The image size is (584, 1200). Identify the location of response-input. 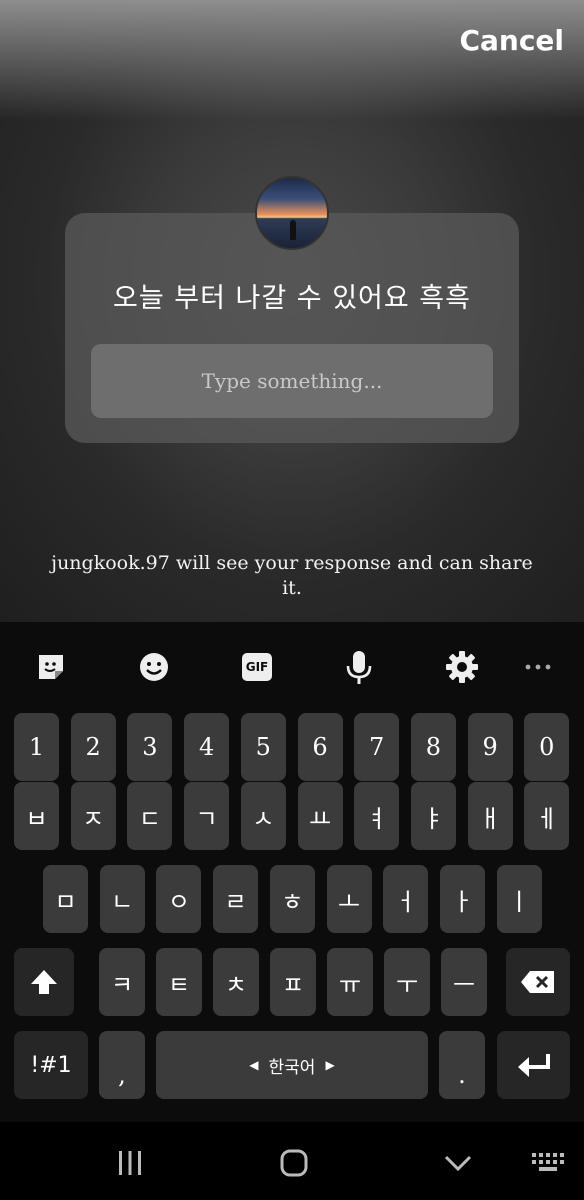
(292, 381).